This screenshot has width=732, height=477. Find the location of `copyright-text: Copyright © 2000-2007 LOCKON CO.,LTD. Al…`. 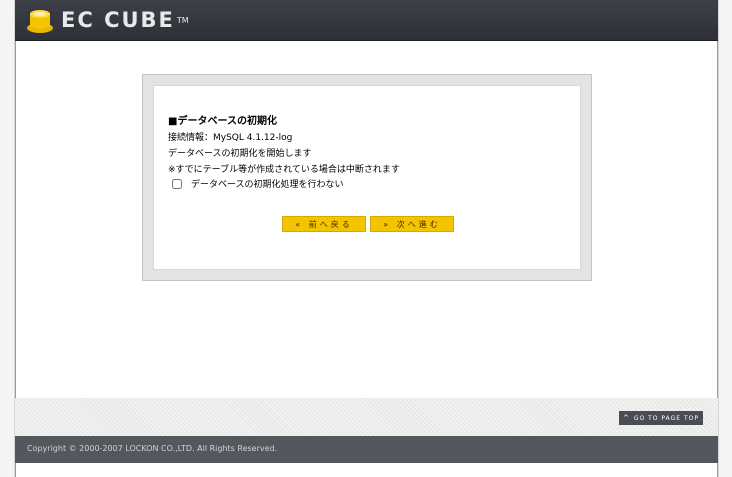

copyright-text: Copyright © 2000-2007 LOCKON CO.,LTD. Al… is located at coordinates (152, 448).